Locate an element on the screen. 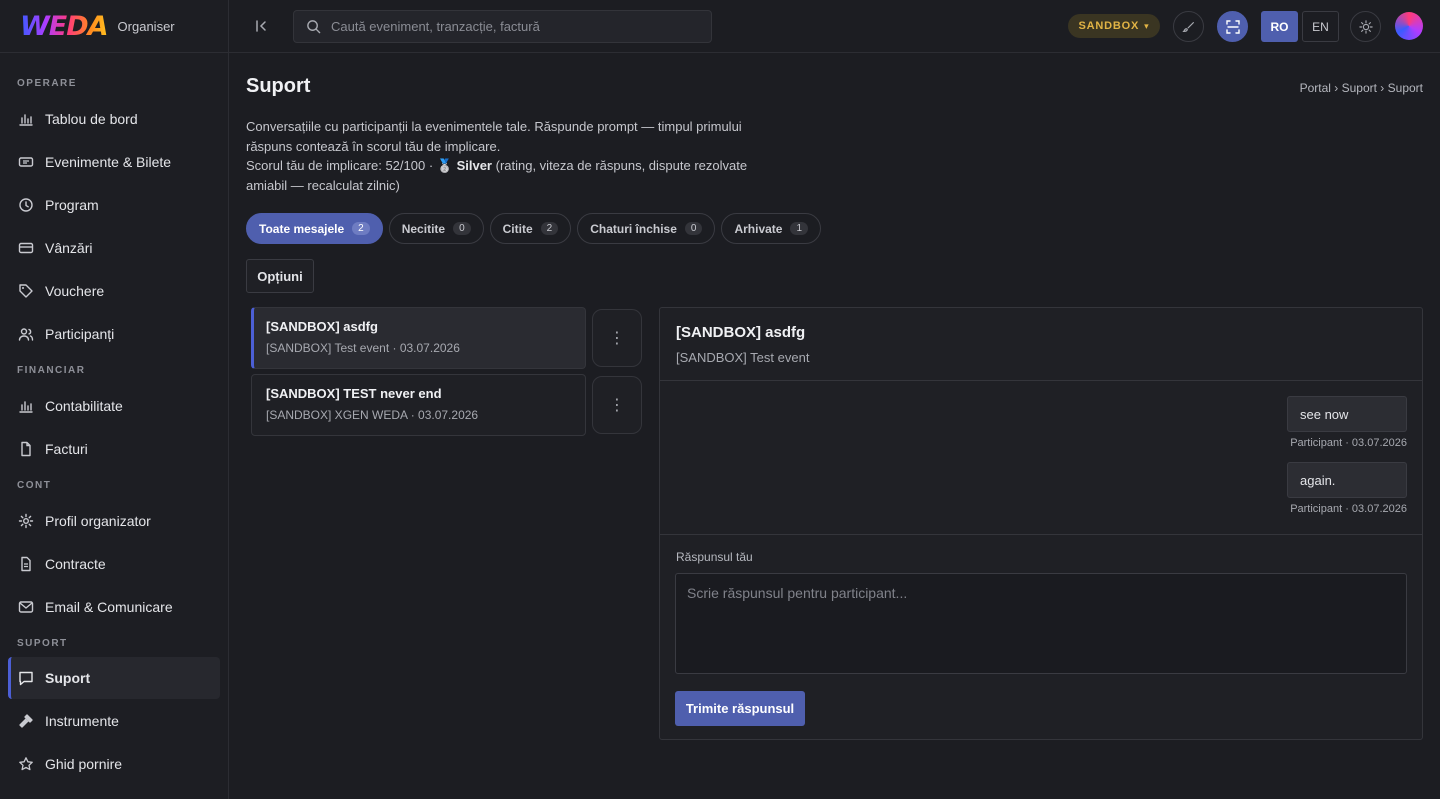 The image size is (1440, 799). sidebar-item-contracte: Contracte is located at coordinates (110, 563).